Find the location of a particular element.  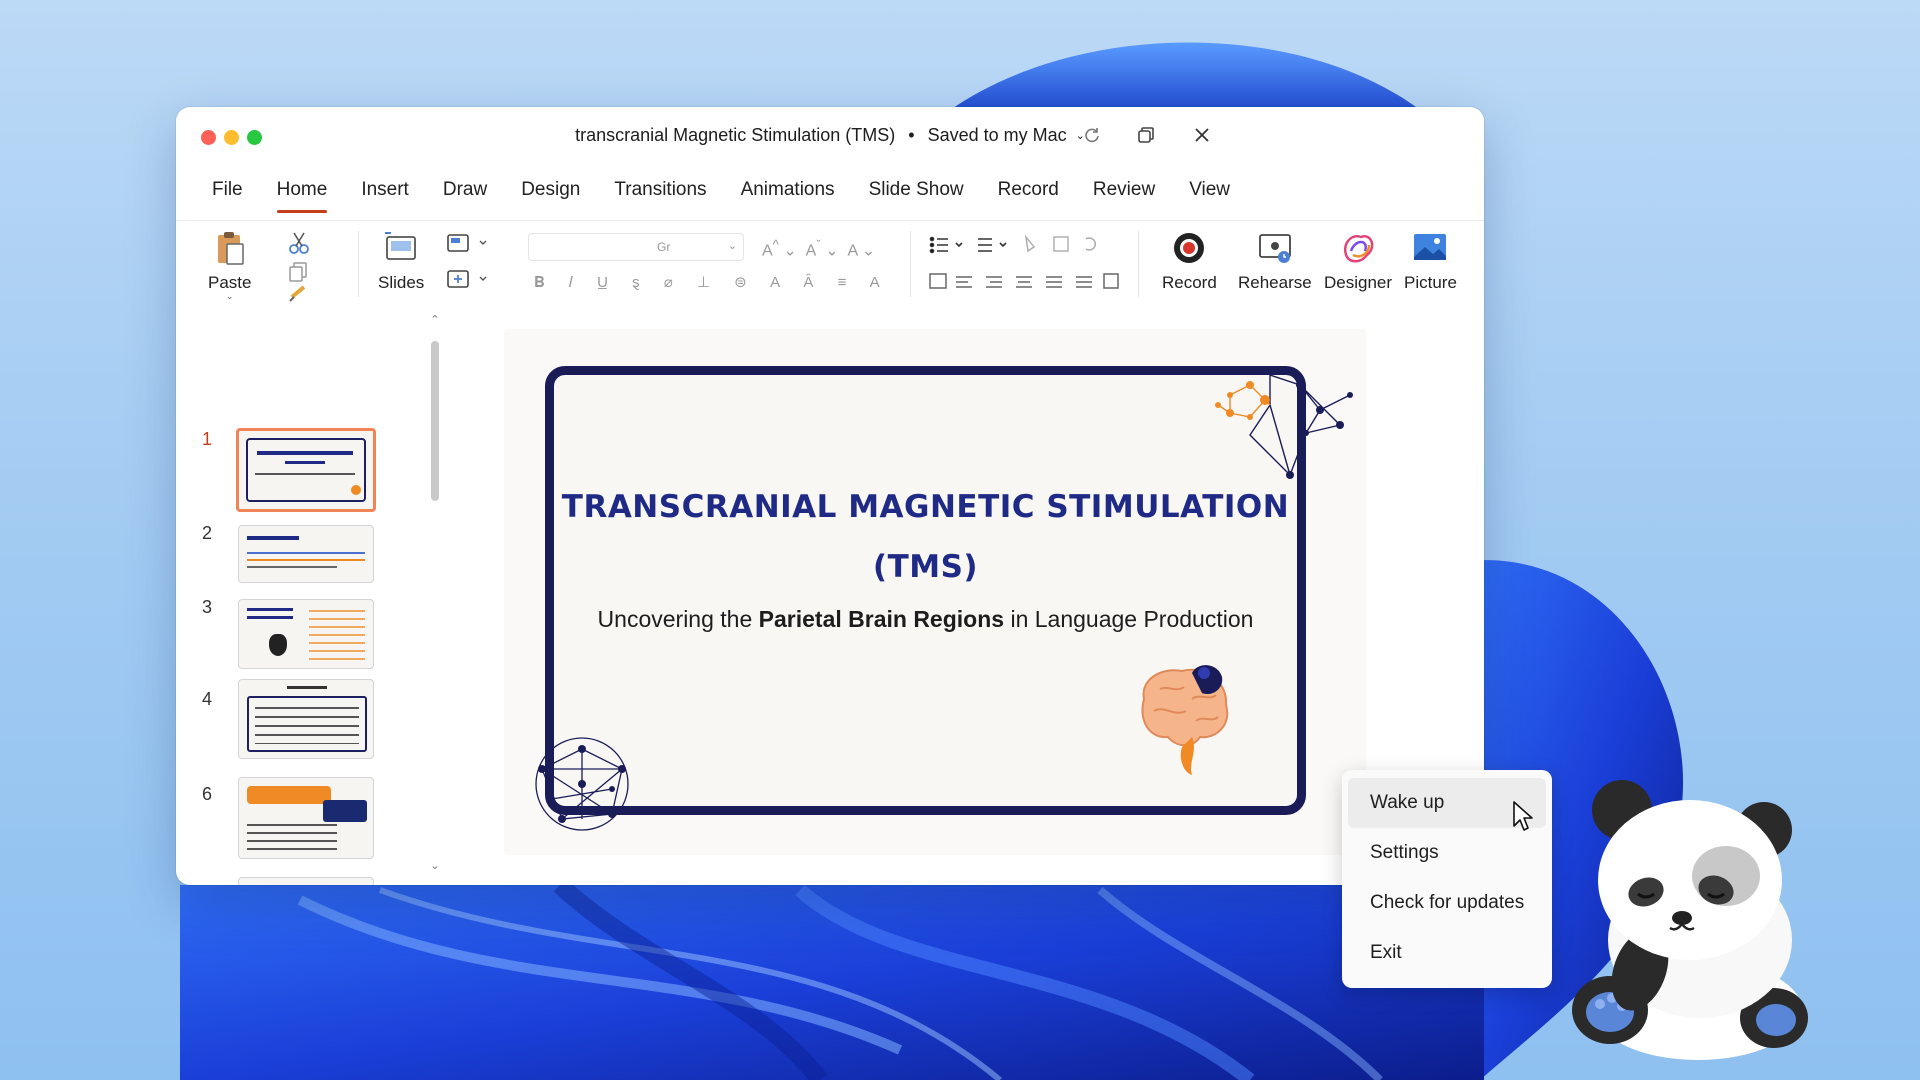

thumbnail-head-graphic is located at coordinates (278, 645).